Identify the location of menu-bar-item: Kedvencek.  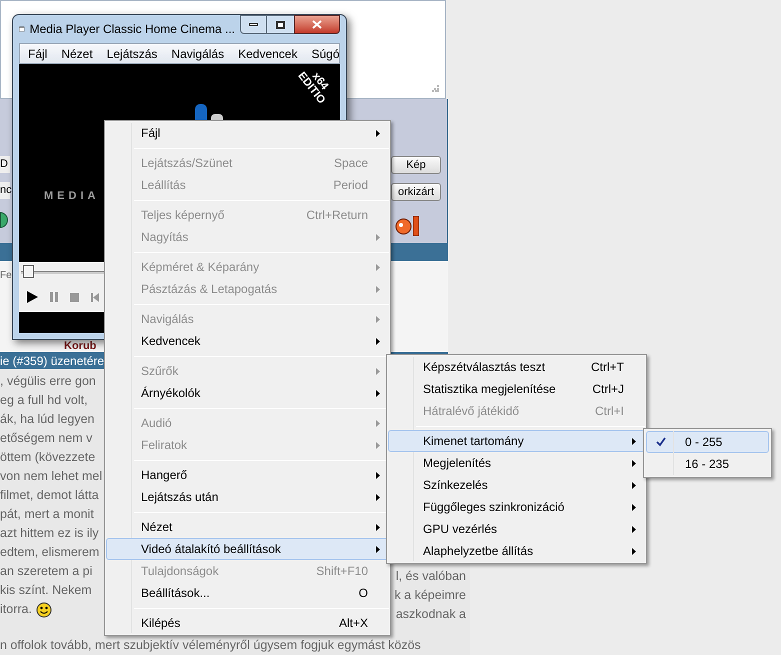
(268, 53).